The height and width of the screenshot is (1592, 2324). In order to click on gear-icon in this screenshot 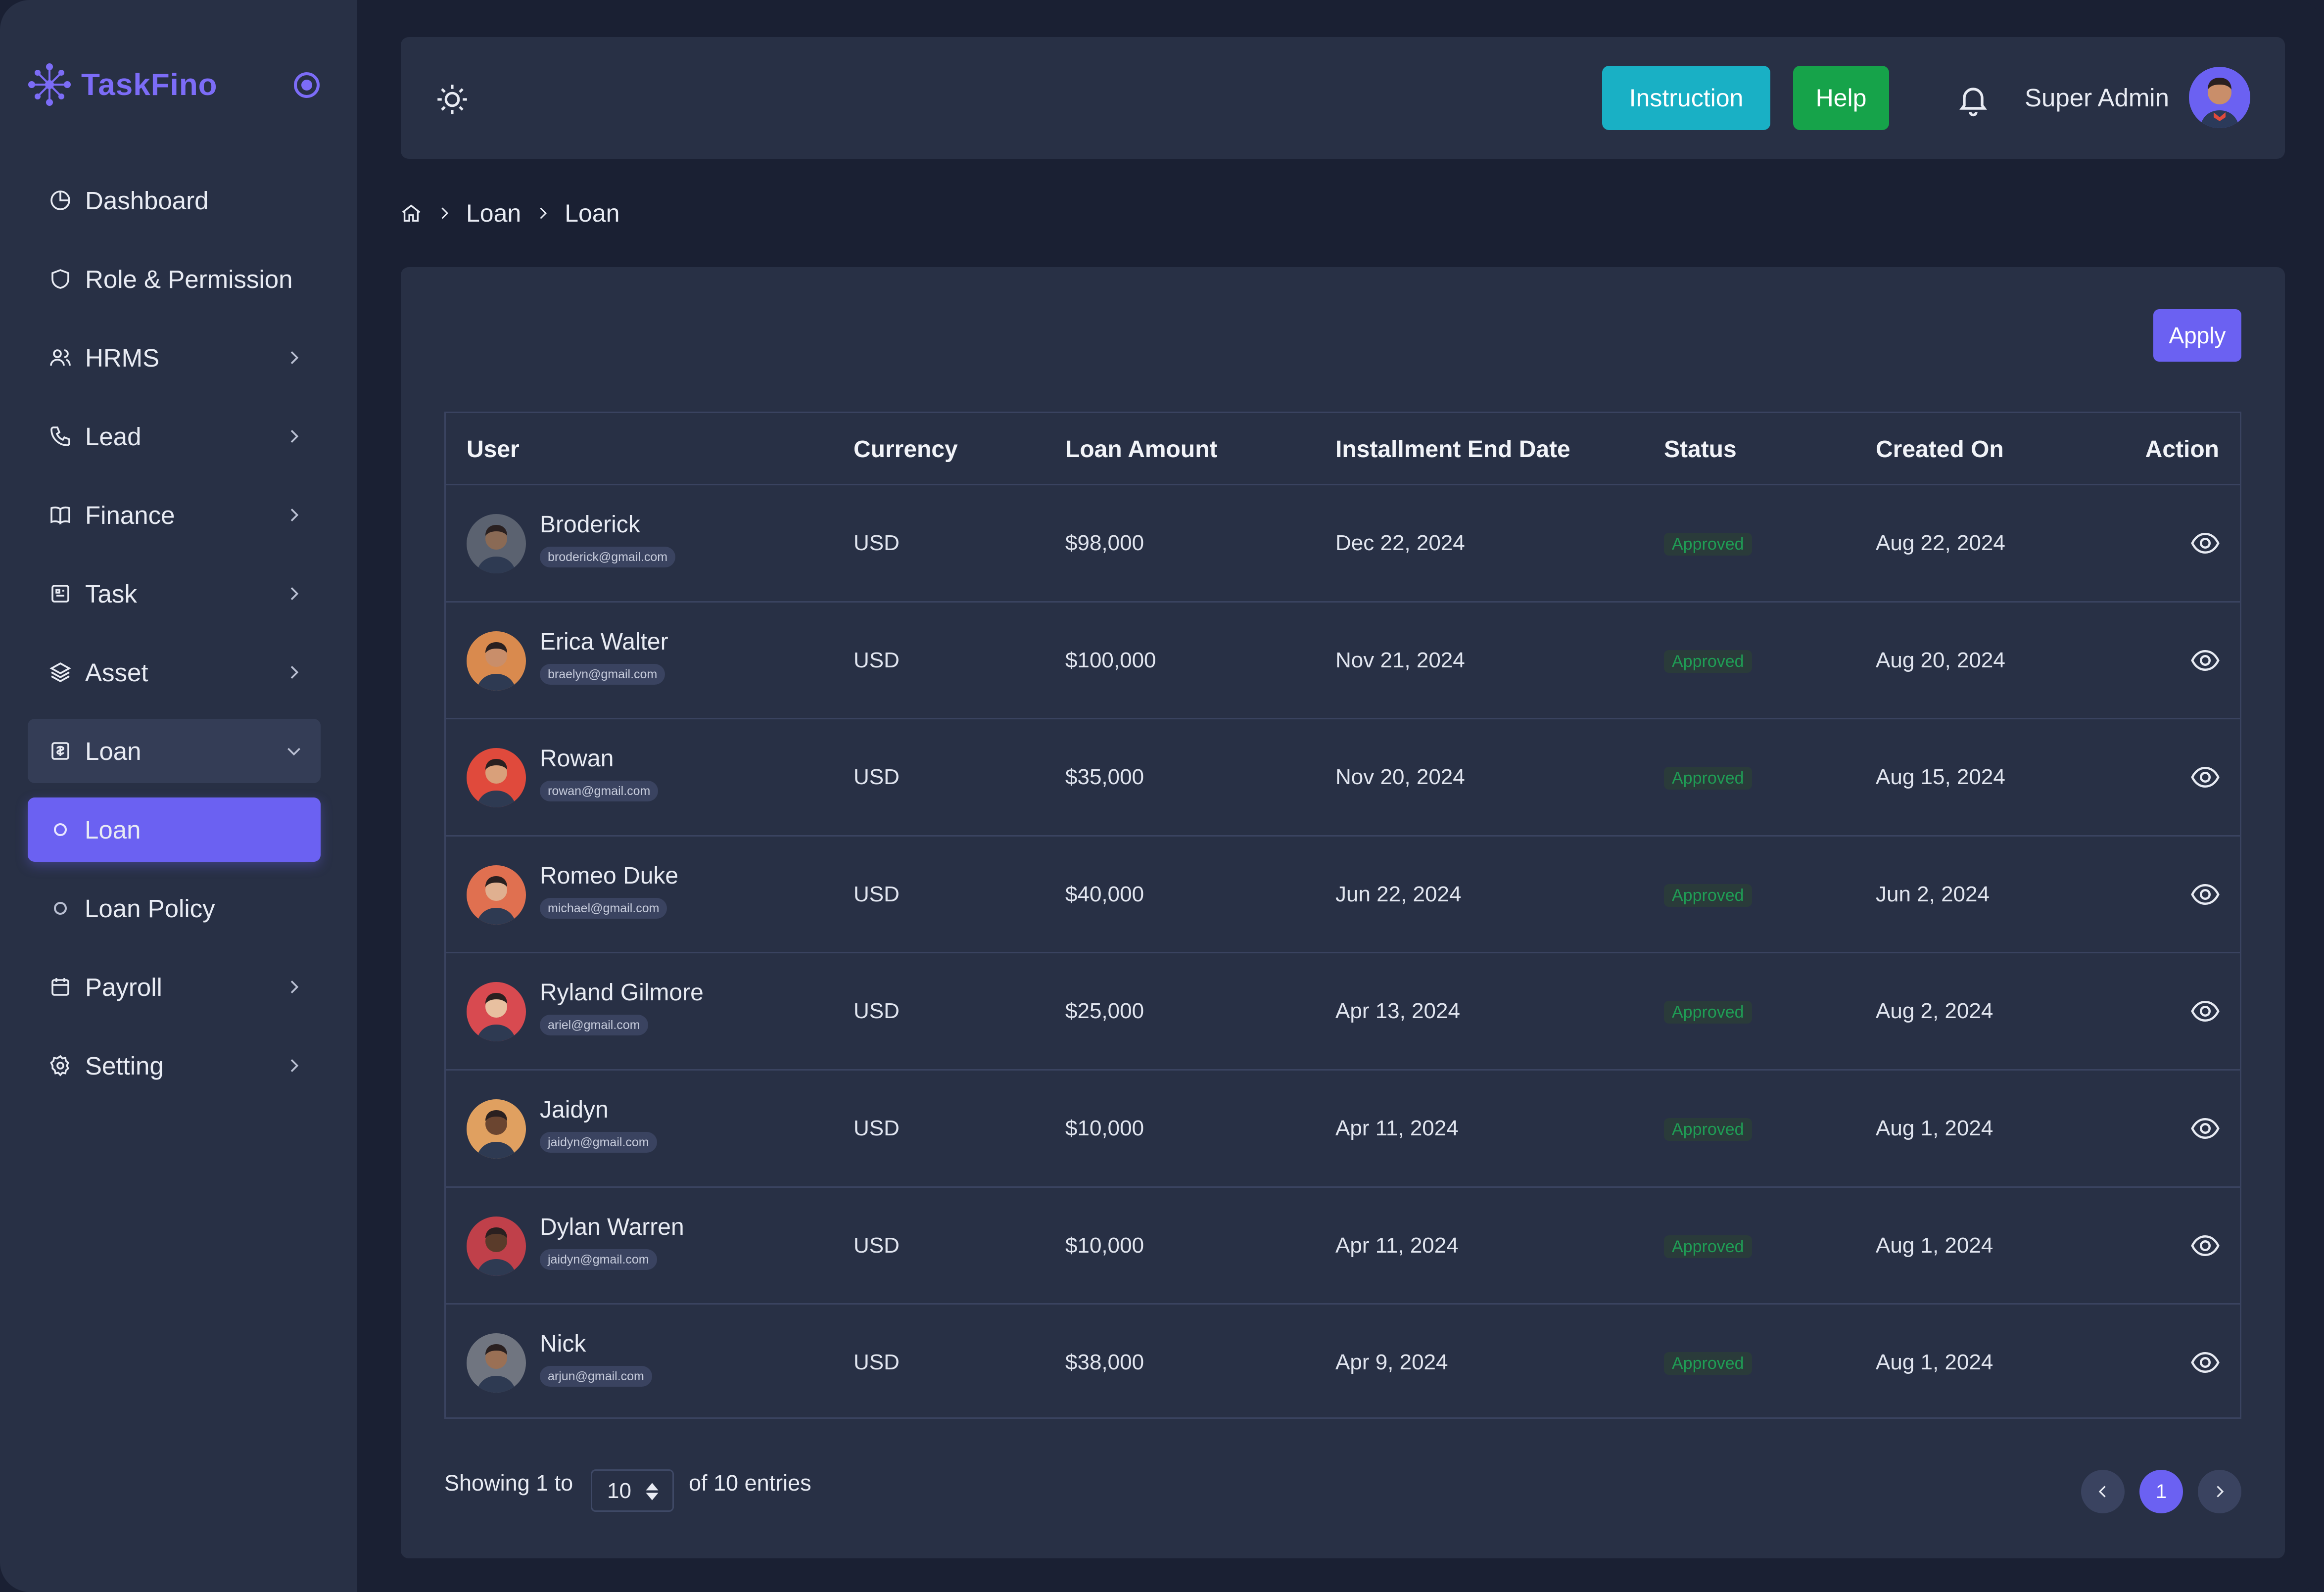, I will do `click(60, 1066)`.